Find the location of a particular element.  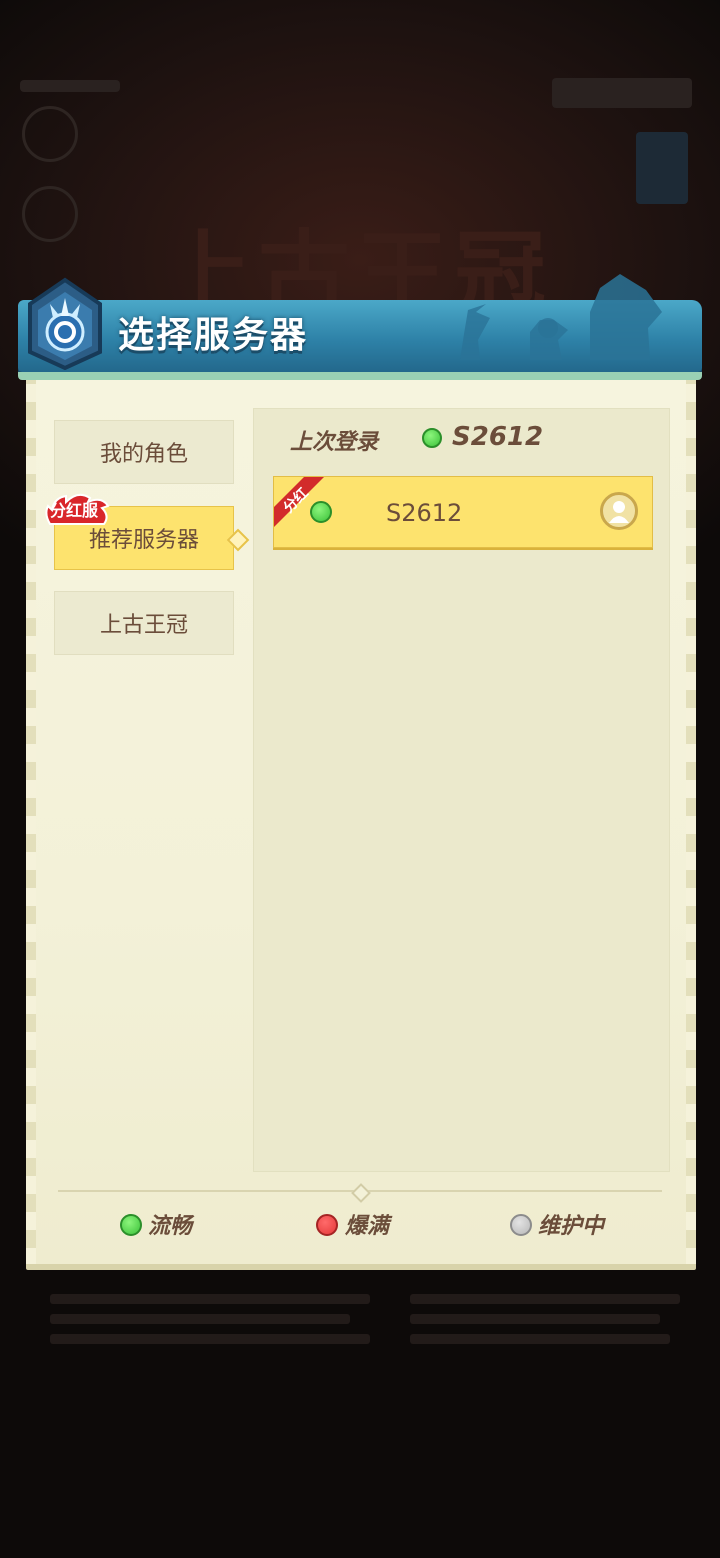

background-top-right-info is located at coordinates (622, 93).